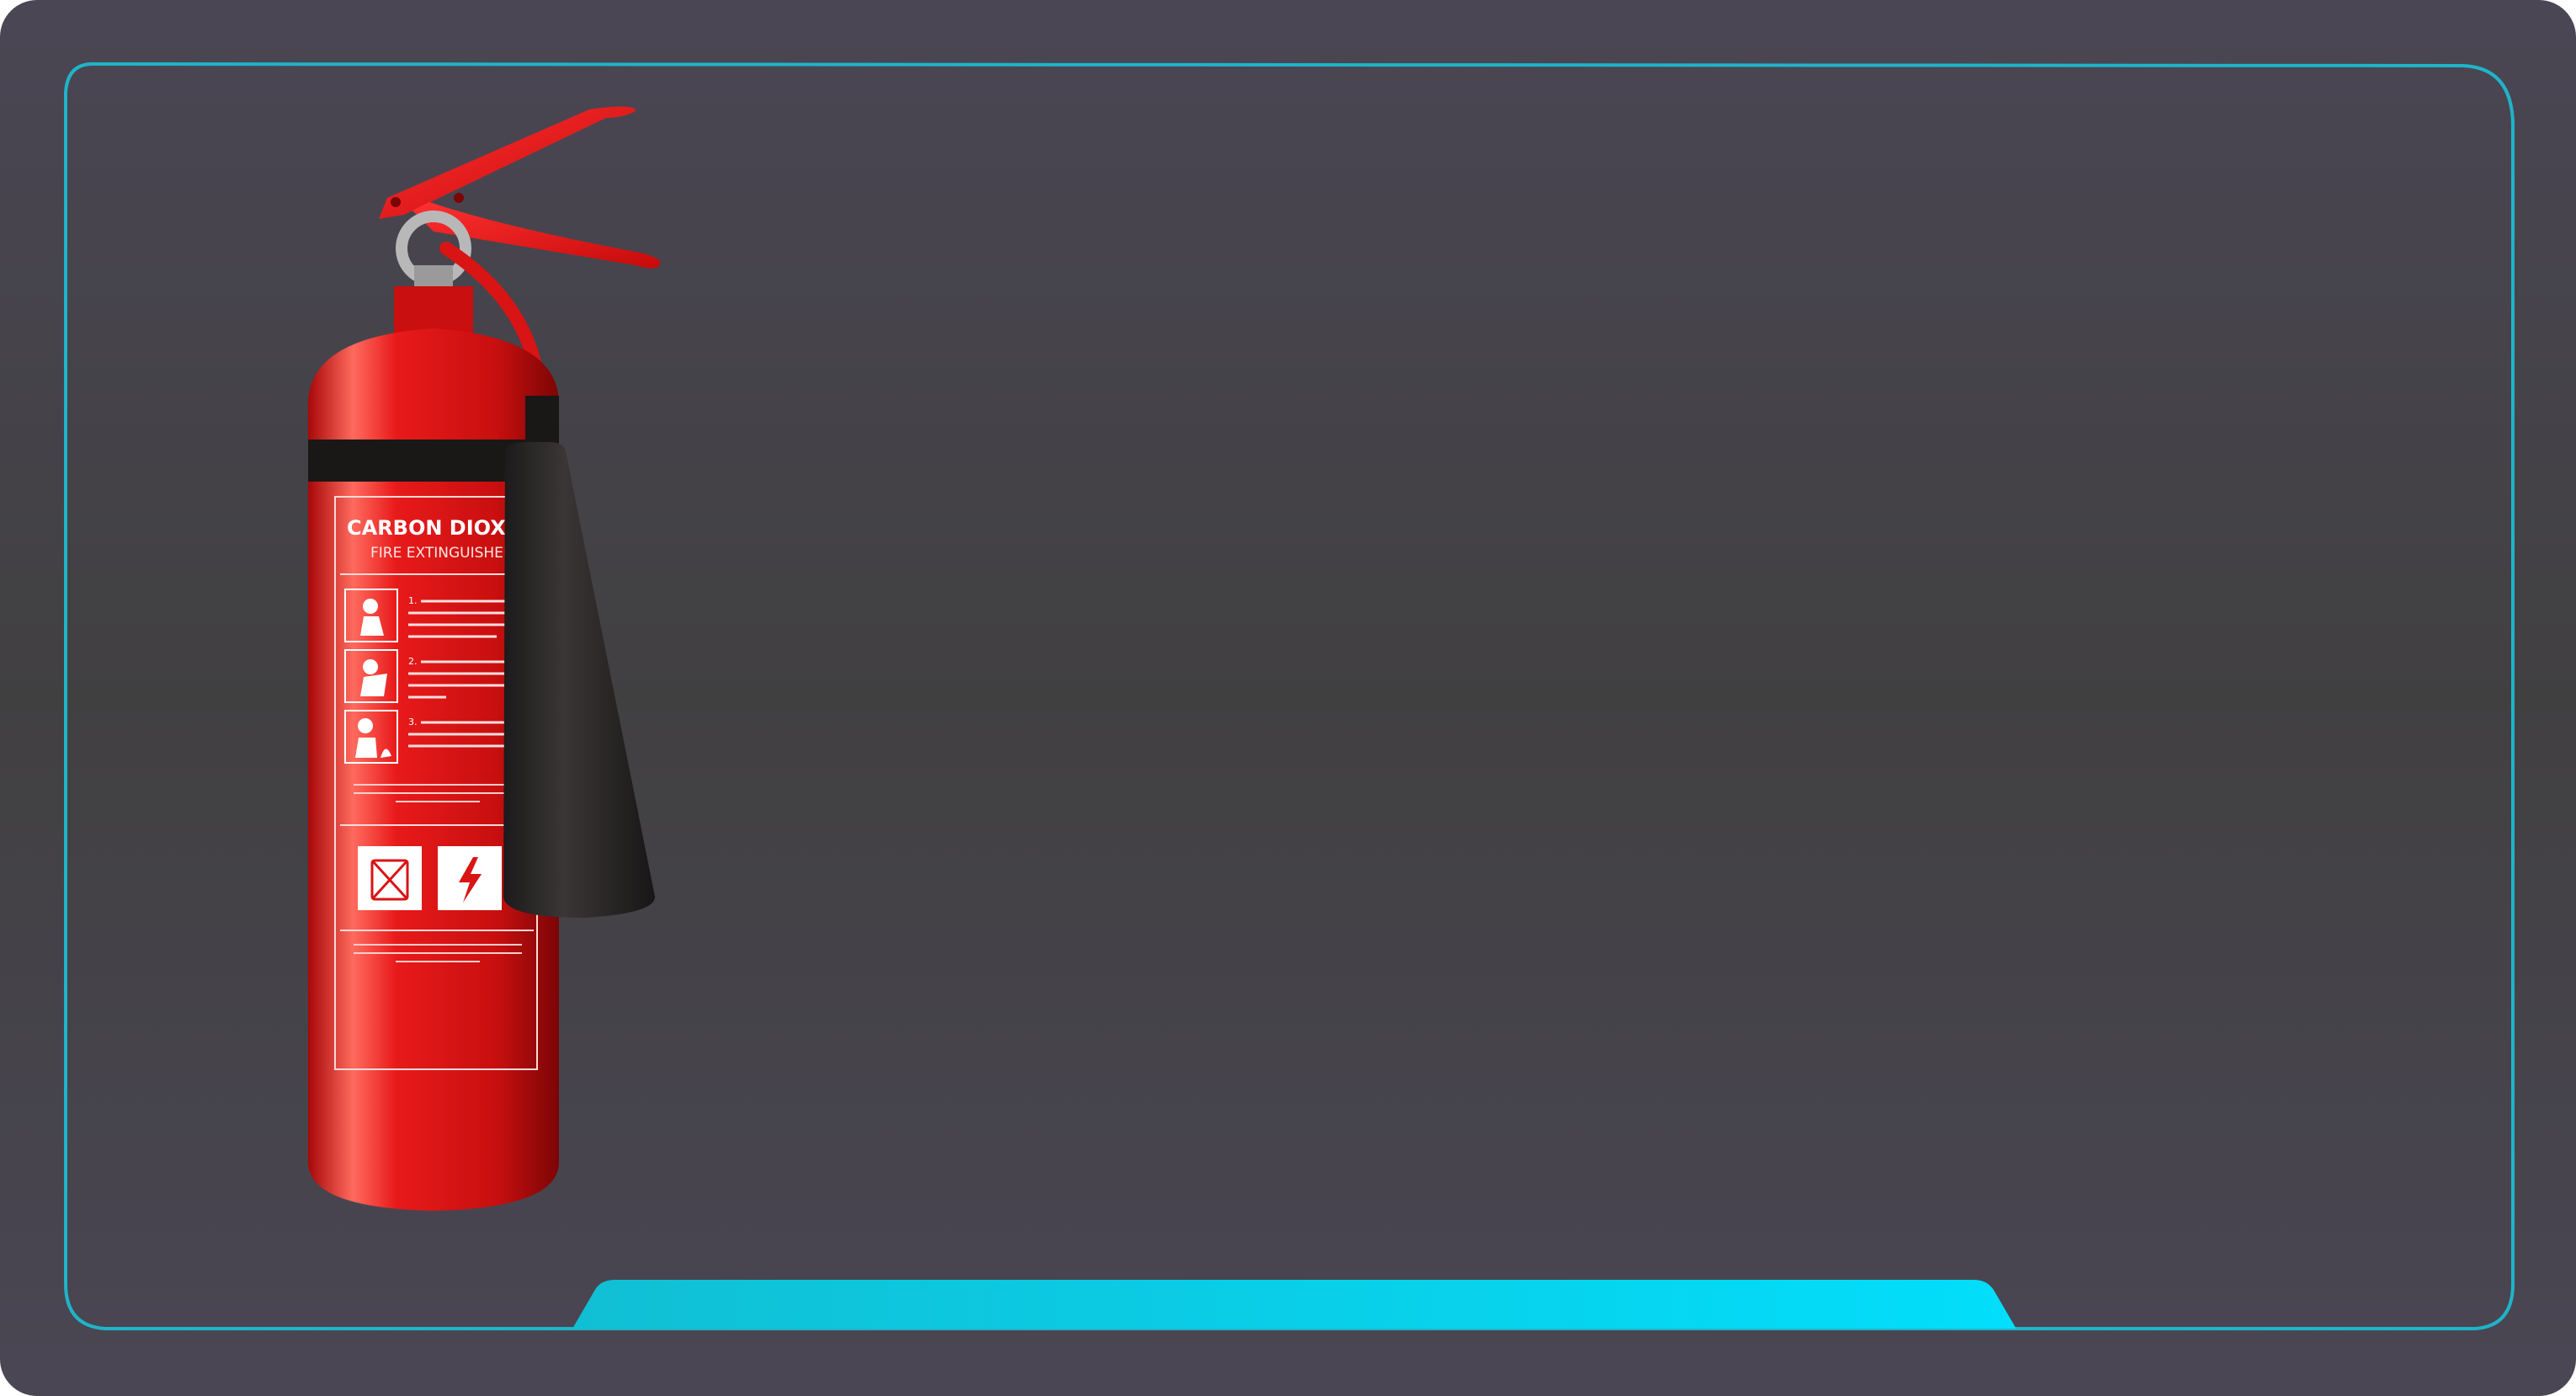  Describe the element at coordinates (390, 878) in the screenshot. I see `no-liquid-fire-icon` at that location.